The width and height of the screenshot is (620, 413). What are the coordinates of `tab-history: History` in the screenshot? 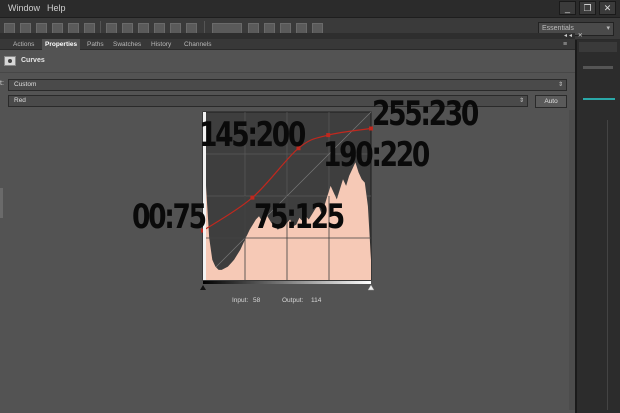 It's located at (161, 44).